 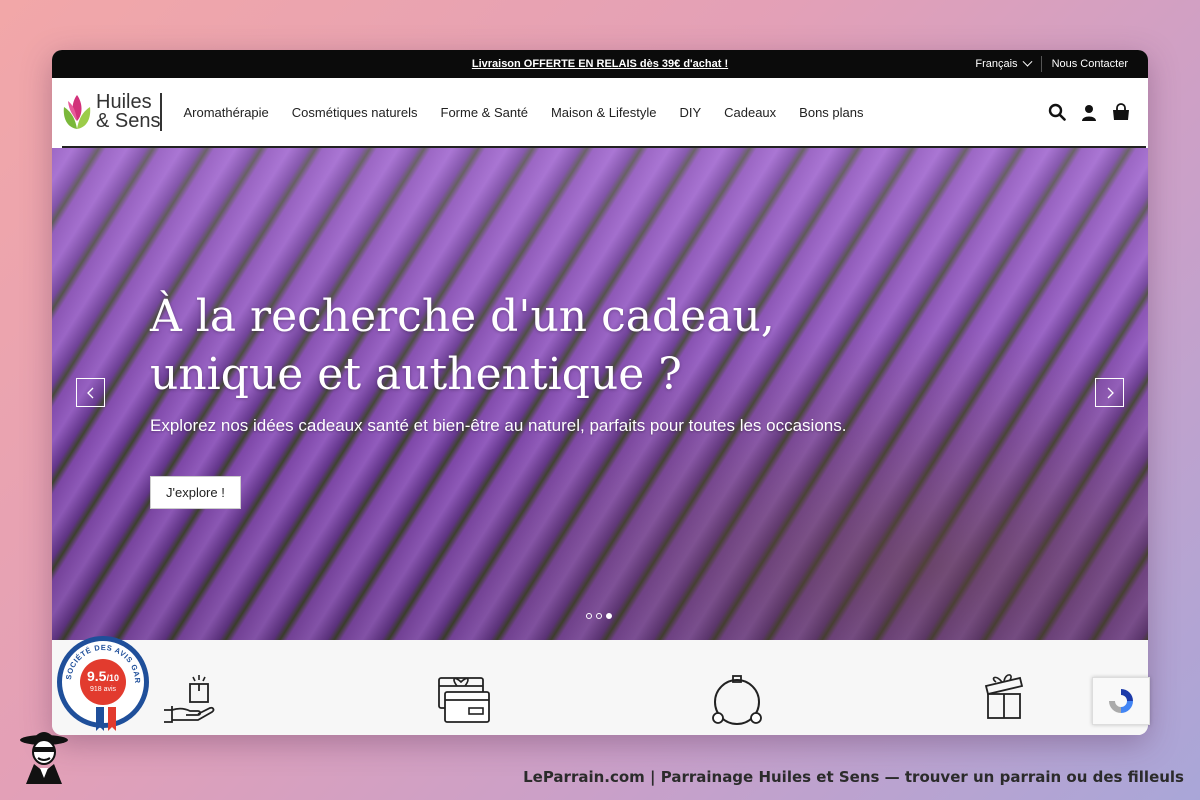 I want to click on recaptcha-widget, so click(x=1121, y=701).